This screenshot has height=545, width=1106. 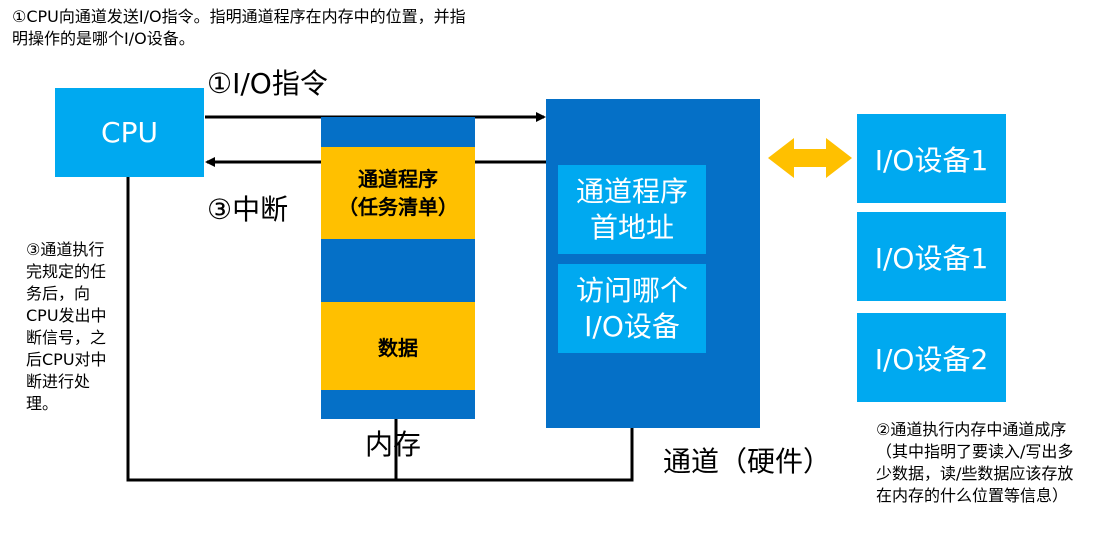 What do you see at coordinates (398, 179) in the screenshot?
I see `memory-program-line1: 通道程序` at bounding box center [398, 179].